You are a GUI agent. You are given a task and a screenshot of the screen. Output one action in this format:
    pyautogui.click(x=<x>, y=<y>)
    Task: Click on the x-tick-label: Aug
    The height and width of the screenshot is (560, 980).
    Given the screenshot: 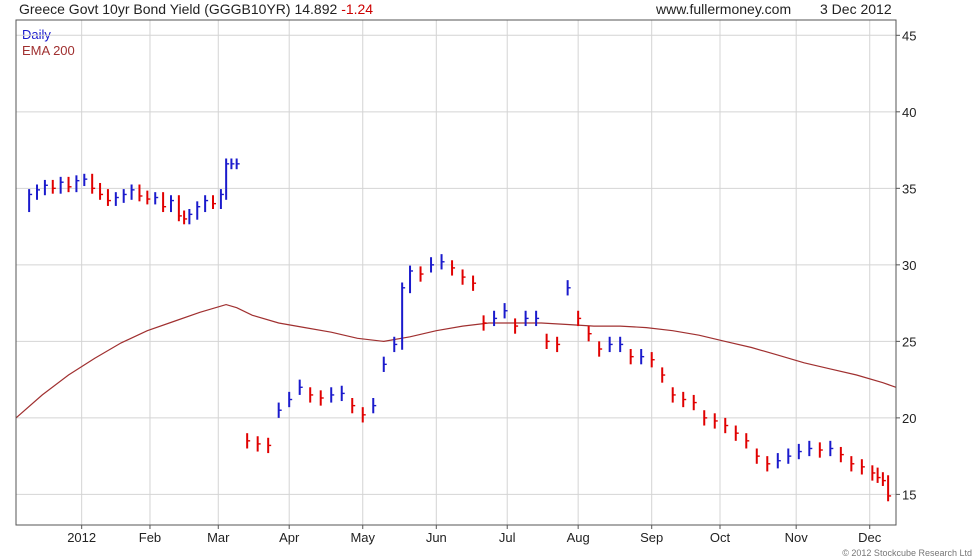 What is the action you would take?
    pyautogui.click(x=578, y=537)
    